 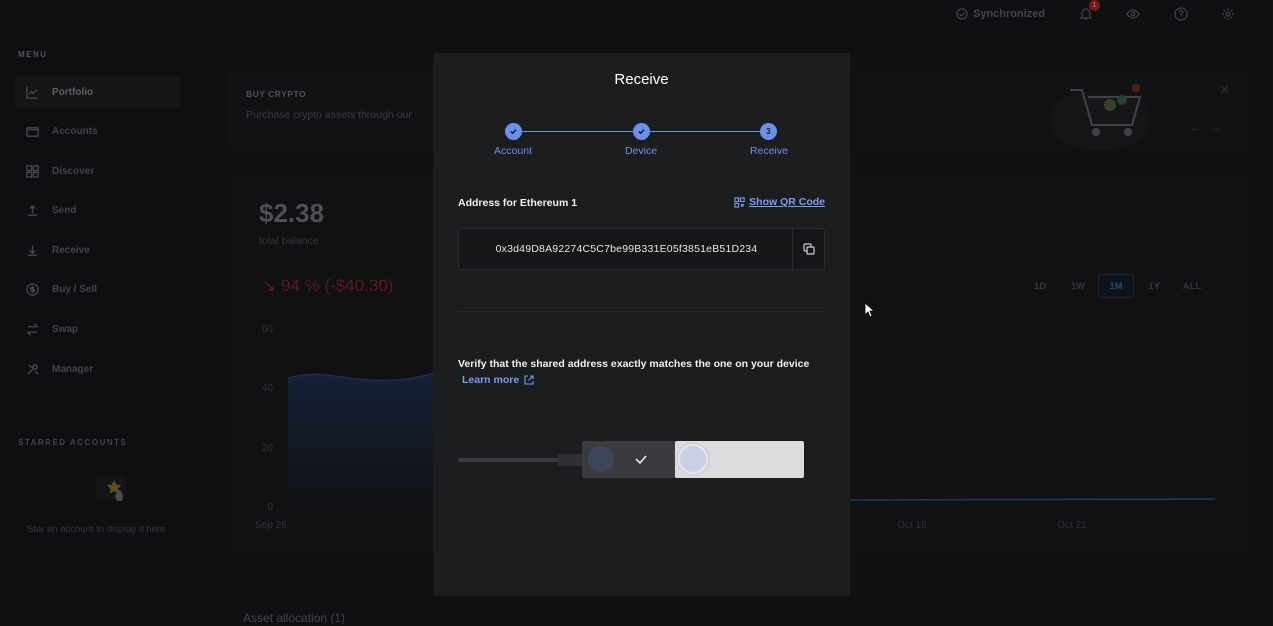 I want to click on address-label: Address for Ethereum 1, so click(x=518, y=203).